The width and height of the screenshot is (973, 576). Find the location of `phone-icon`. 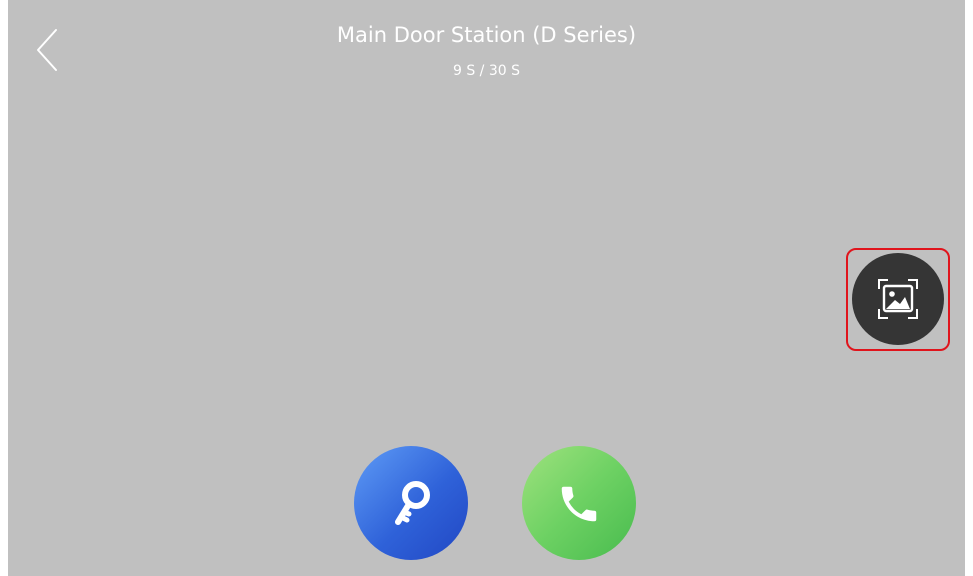

phone-icon is located at coordinates (579, 504).